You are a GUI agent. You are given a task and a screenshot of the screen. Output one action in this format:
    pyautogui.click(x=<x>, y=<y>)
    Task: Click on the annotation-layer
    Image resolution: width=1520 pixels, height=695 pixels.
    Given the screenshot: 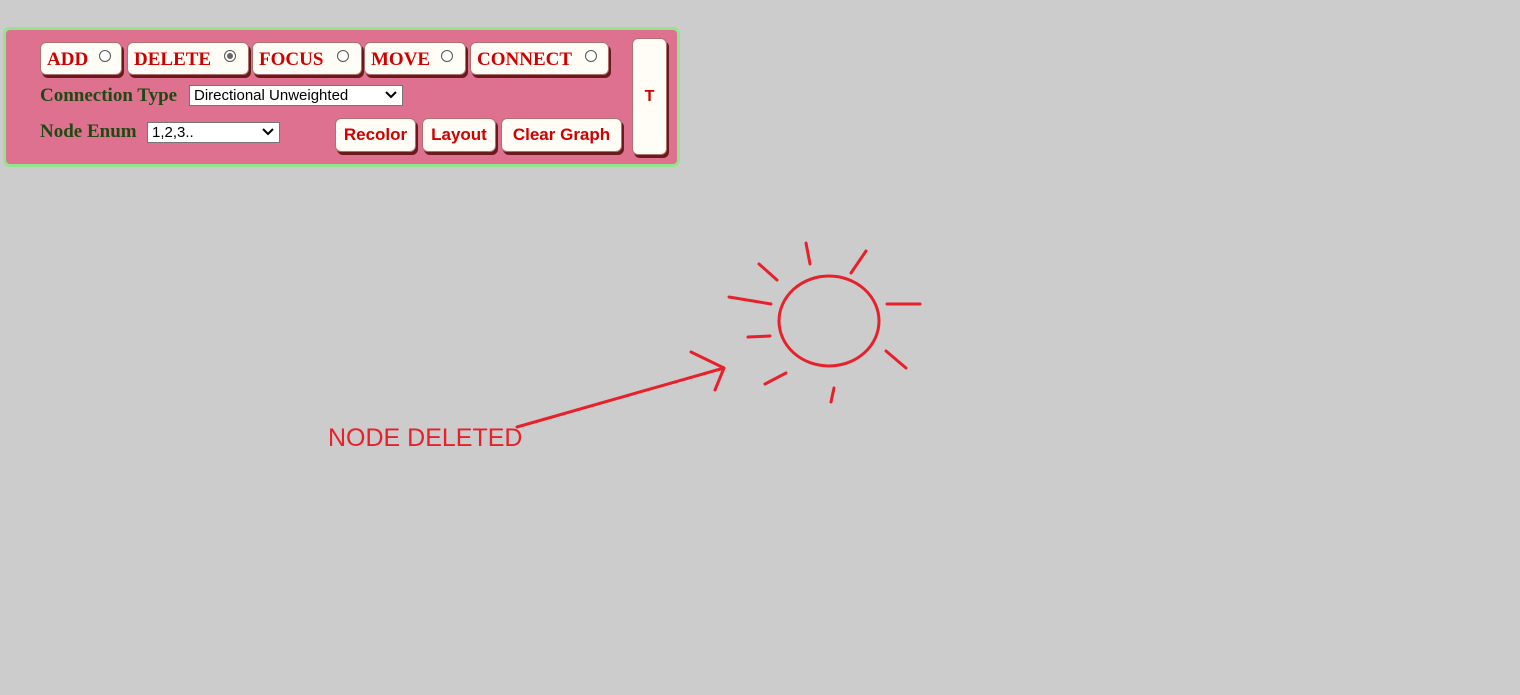 What is the action you would take?
    pyautogui.click(x=718, y=335)
    